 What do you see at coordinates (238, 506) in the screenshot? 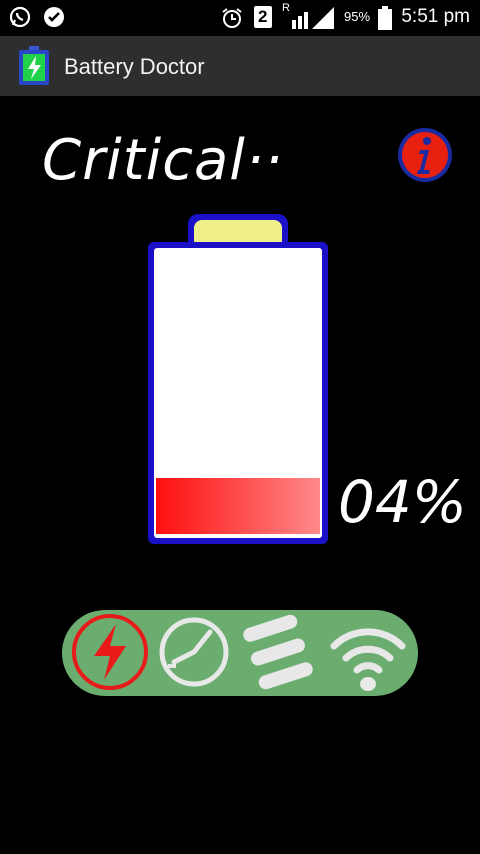
I see `battery-fill-level` at bounding box center [238, 506].